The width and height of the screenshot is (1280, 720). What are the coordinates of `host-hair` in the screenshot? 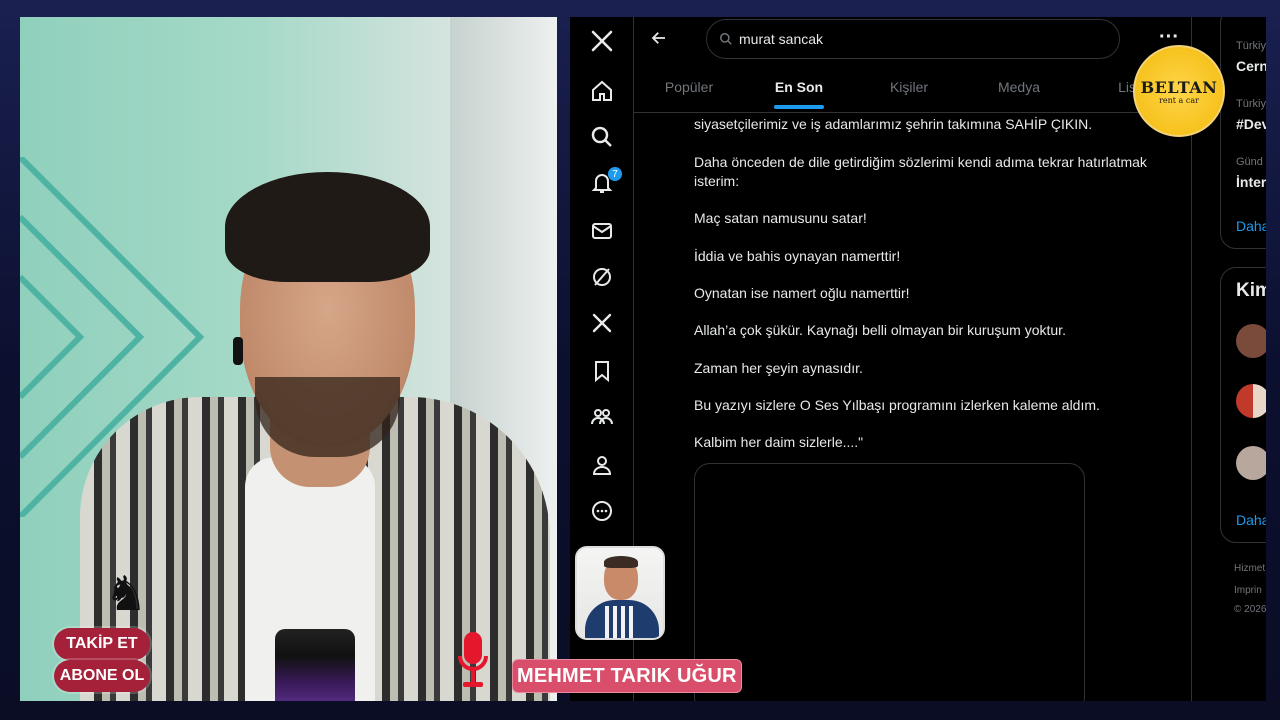 It's located at (327, 227).